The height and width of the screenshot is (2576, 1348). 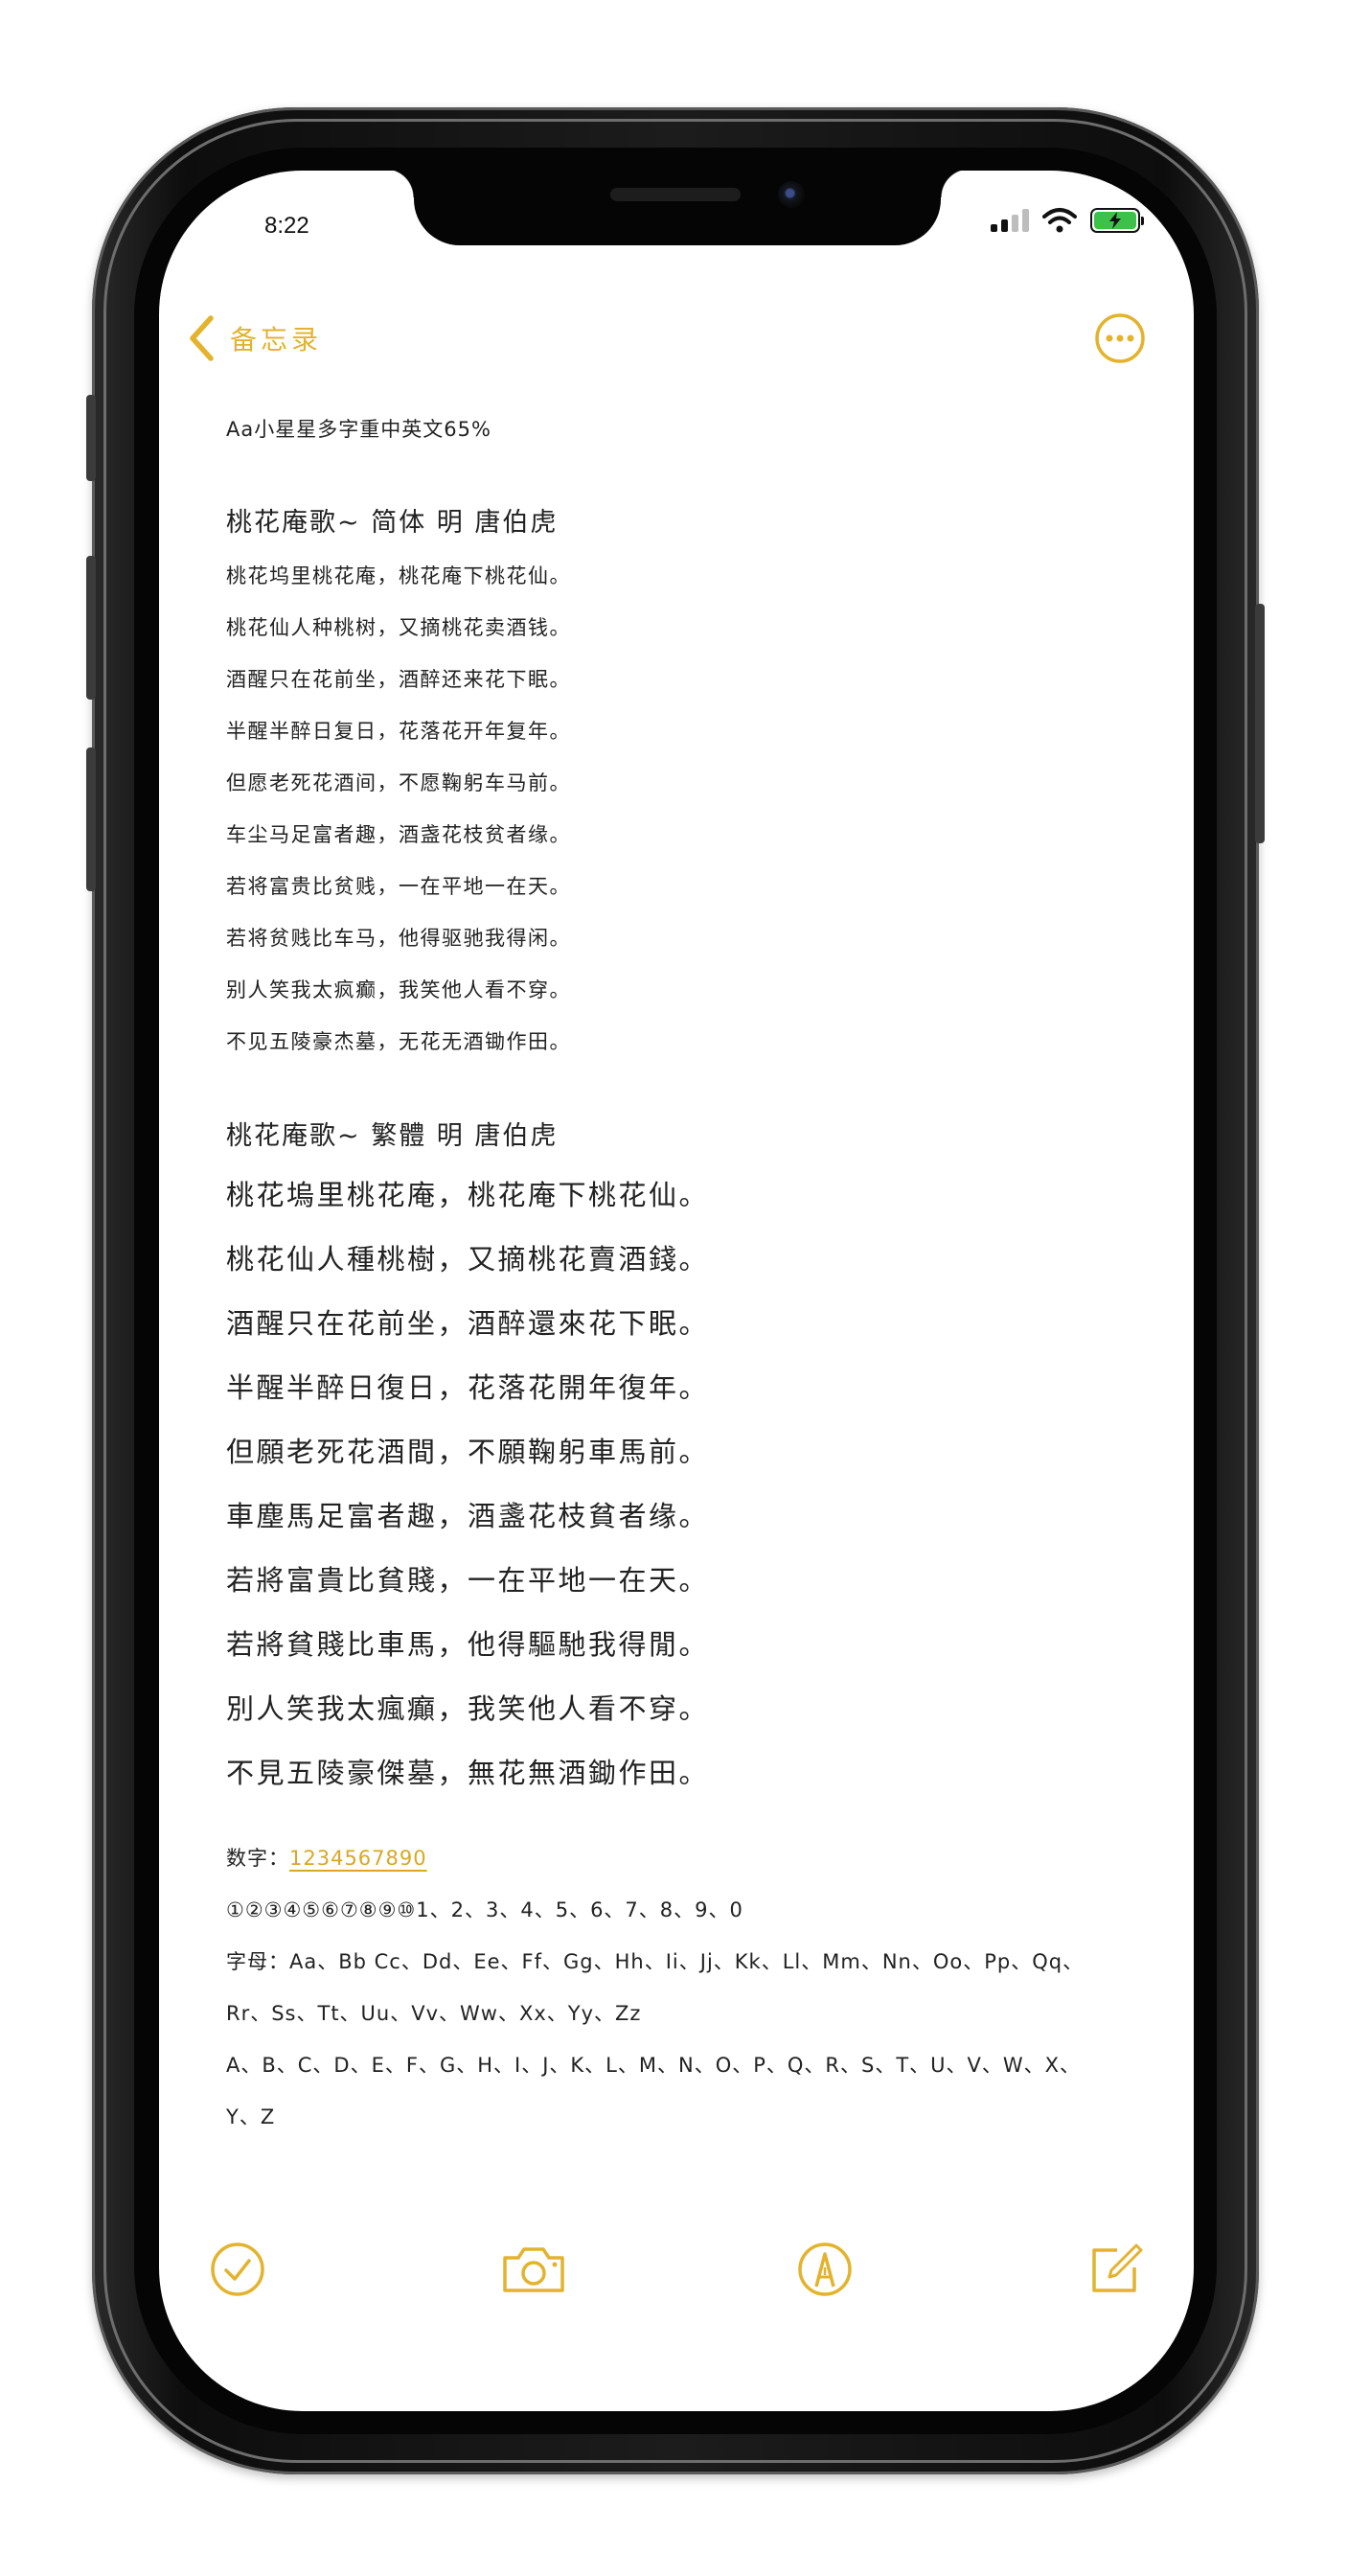 What do you see at coordinates (399, 731) in the screenshot?
I see `simplified-line: 半醒半醉日复日，花落花开年复年。` at bounding box center [399, 731].